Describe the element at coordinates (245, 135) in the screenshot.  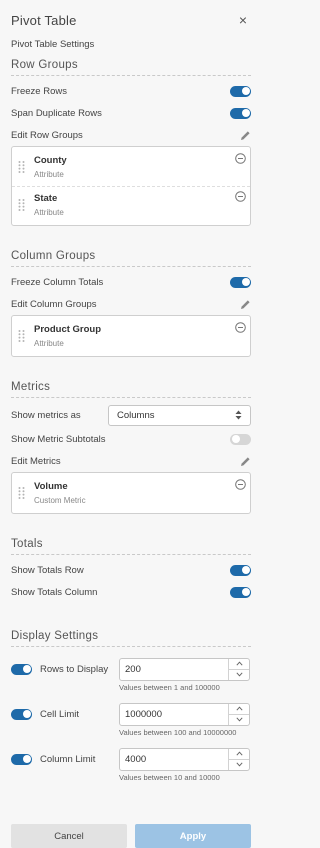
I see `edit-row-groups-pencil-icon` at that location.